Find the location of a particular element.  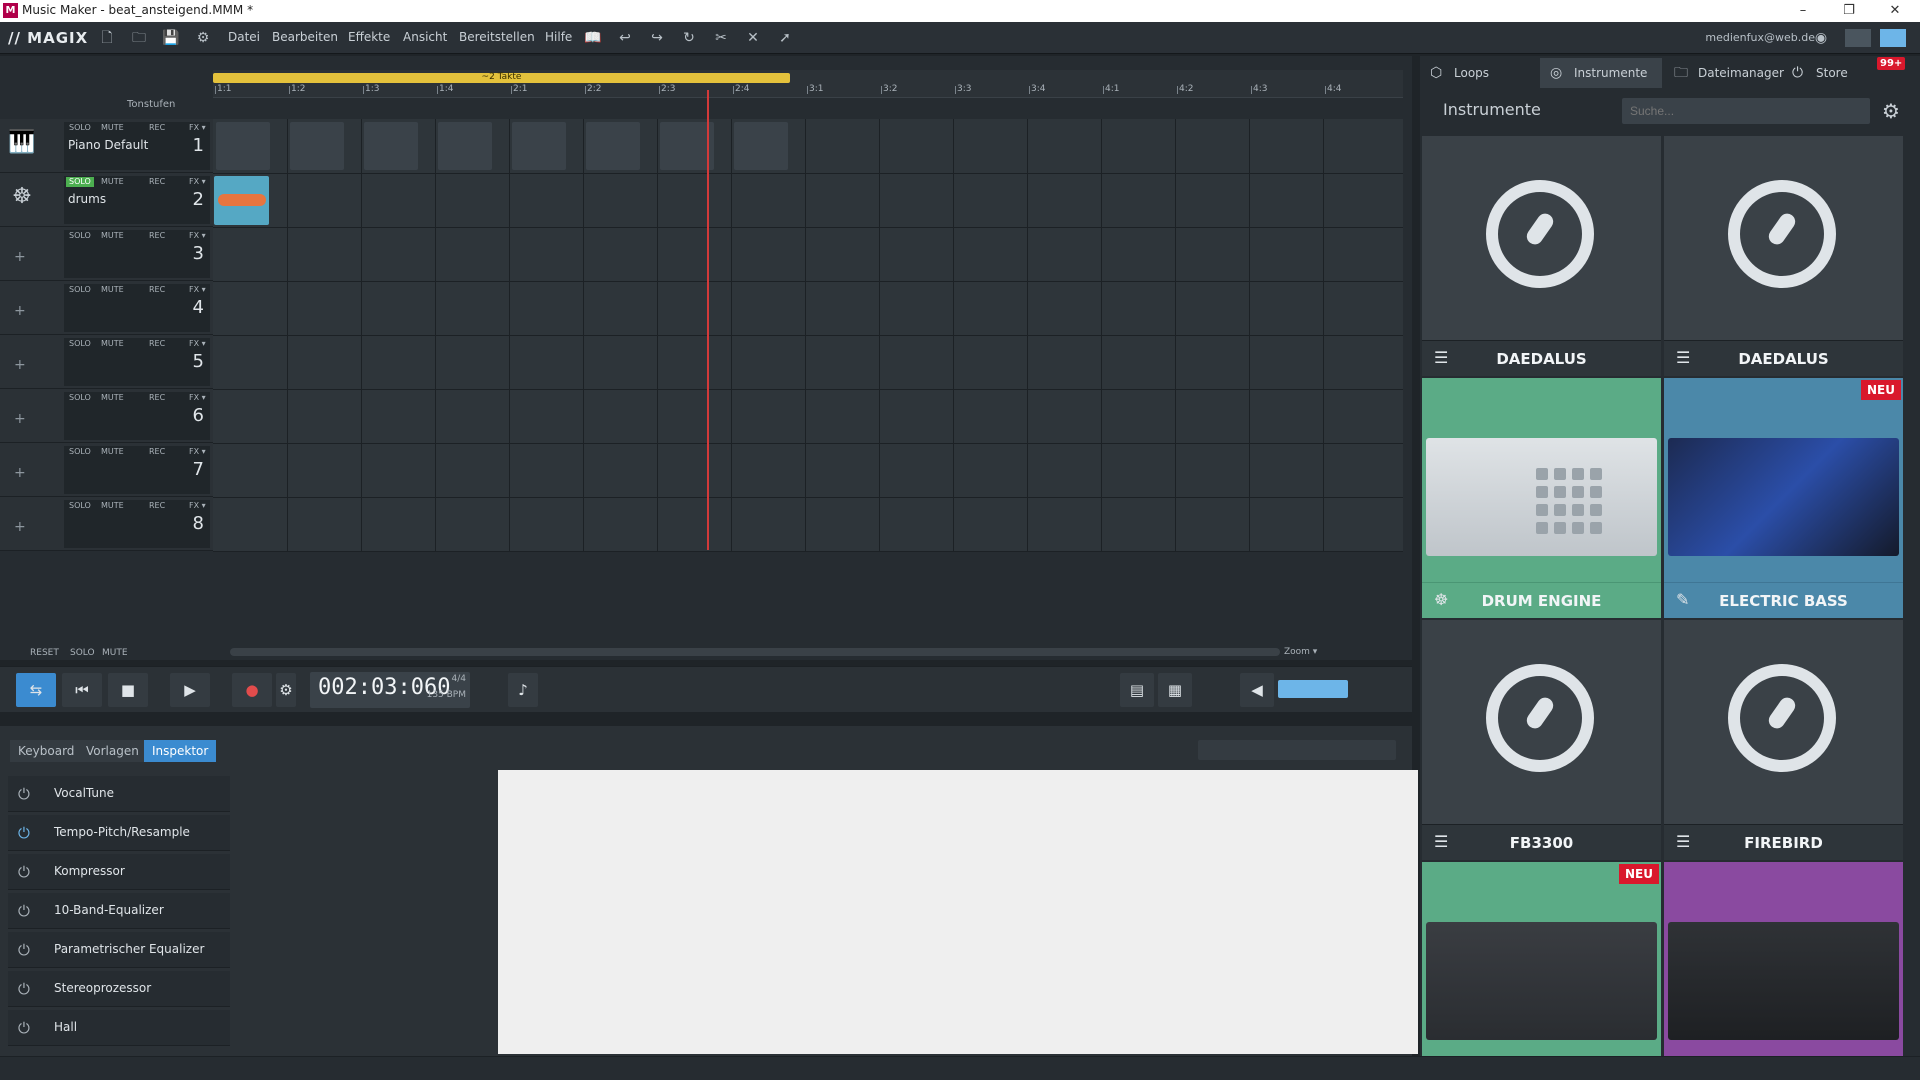

effect-item: ⏻ Parametrischer Equalizer is located at coordinates (119, 950).